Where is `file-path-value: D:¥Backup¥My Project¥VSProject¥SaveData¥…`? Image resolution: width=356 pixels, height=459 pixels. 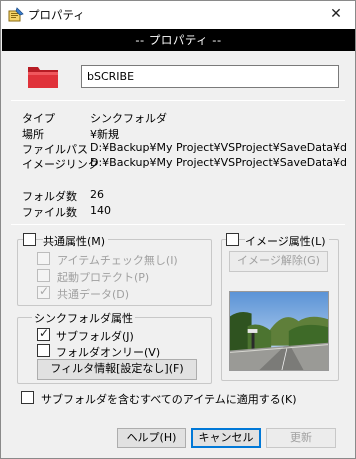
file-path-value: D:¥Backup¥My Project¥VSProject¥SaveData¥… is located at coordinates (219, 147).